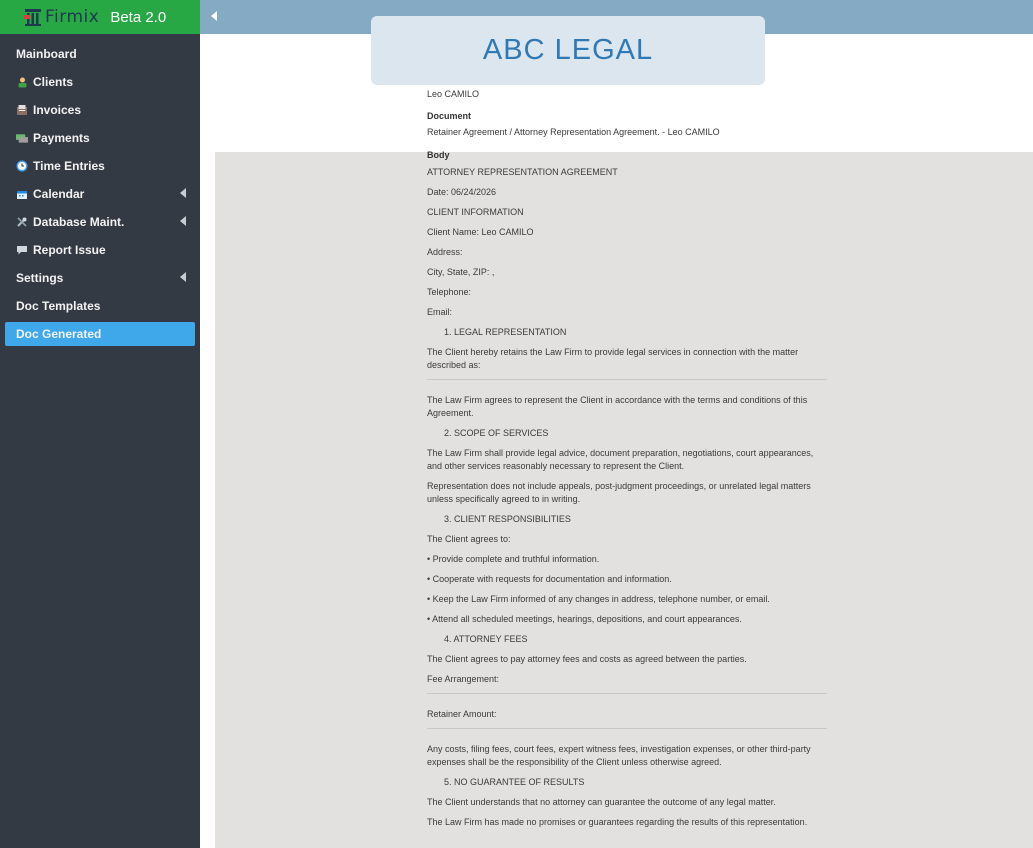 Image resolution: width=1033 pixels, height=848 pixels. I want to click on tools-icon, so click(22, 222).